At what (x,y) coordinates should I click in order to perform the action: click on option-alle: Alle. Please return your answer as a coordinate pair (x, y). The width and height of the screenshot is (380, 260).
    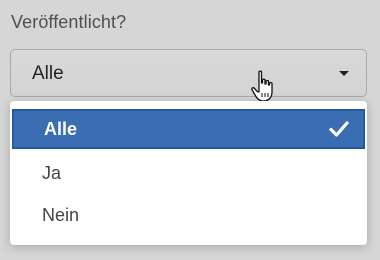
    Looking at the image, I should click on (188, 129).